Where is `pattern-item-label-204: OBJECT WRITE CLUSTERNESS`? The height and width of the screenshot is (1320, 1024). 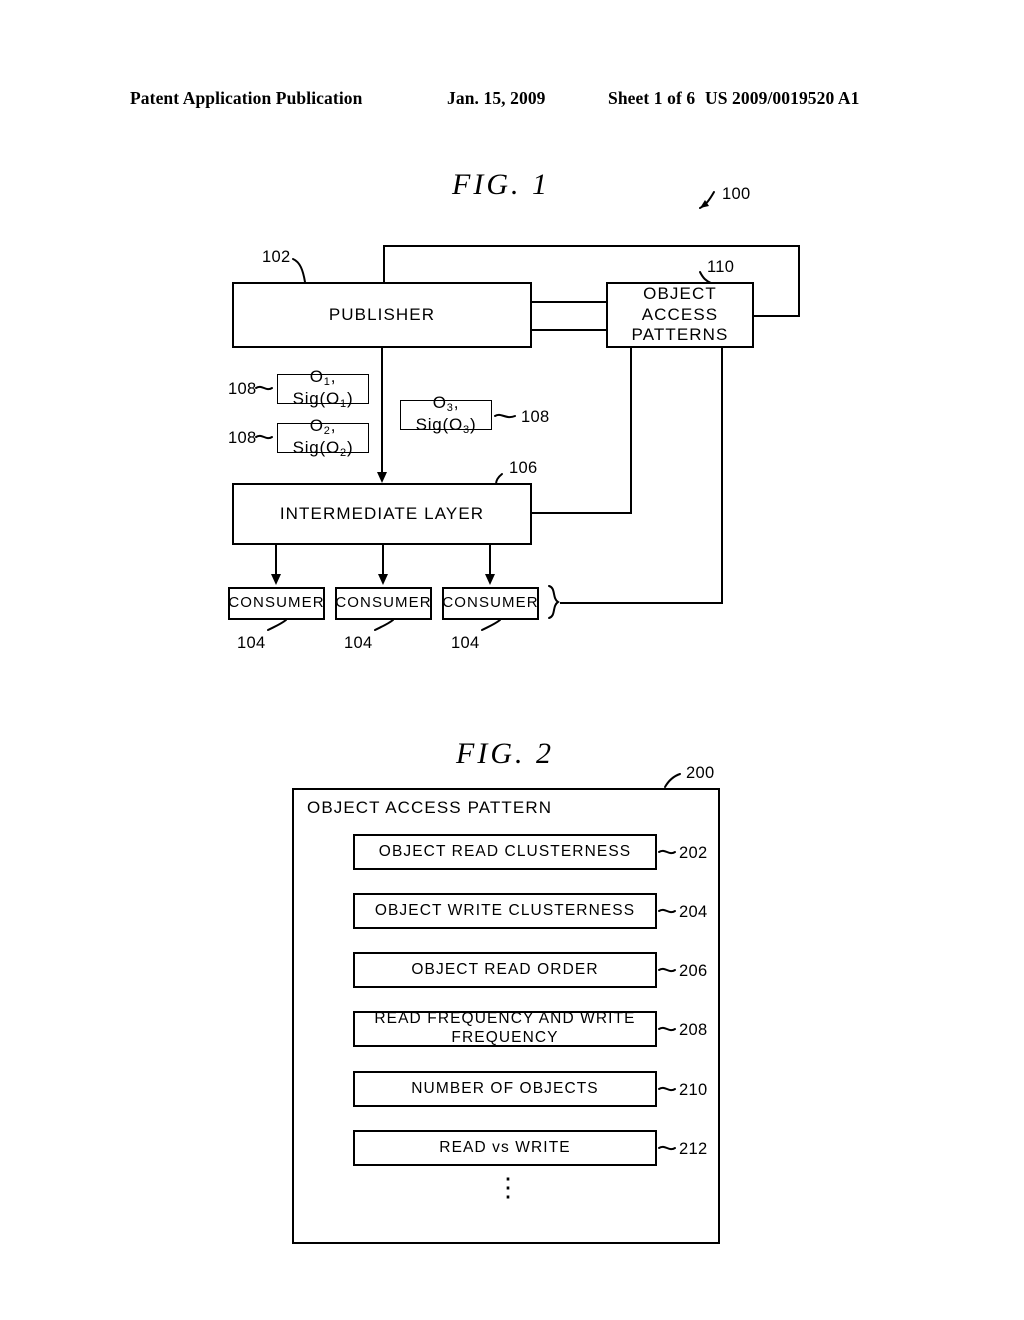
pattern-item-label-204: OBJECT WRITE CLUSTERNESS is located at coordinates (505, 910).